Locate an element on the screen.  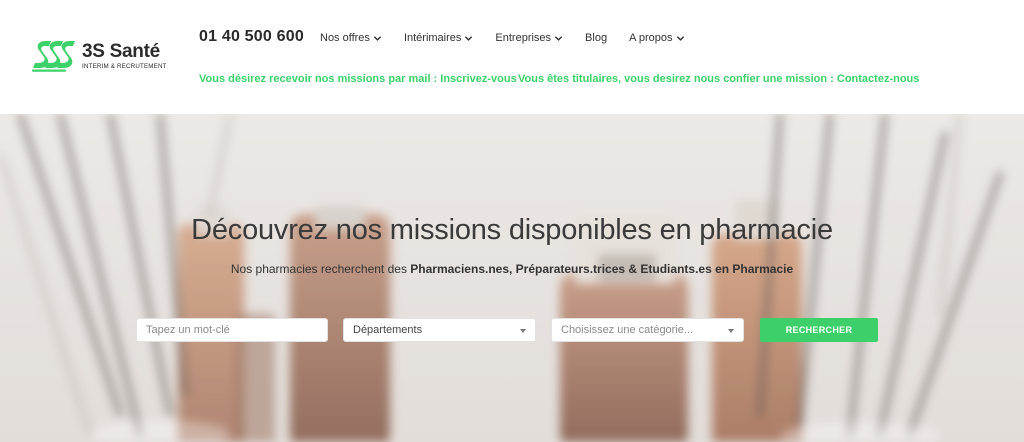
nav-item-interimaires: Intérimaires is located at coordinates (438, 38).